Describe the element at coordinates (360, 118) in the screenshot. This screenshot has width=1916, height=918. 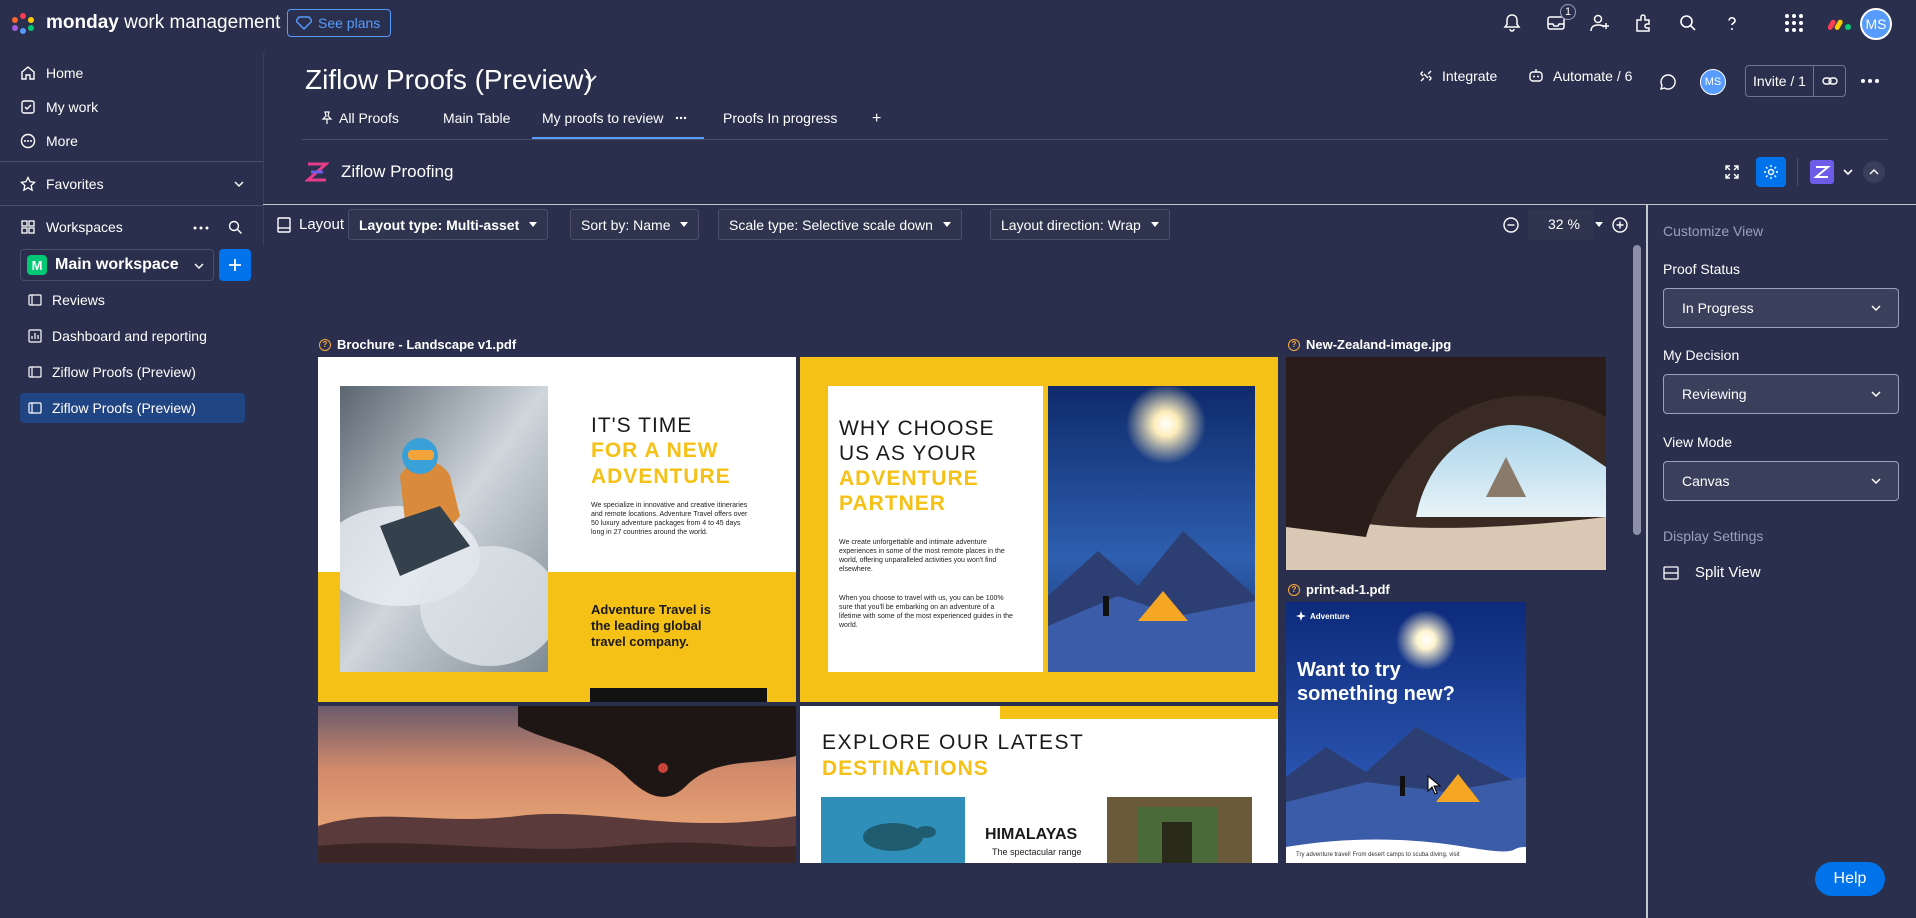
I see `tab-all-proofs: All Proofs` at that location.